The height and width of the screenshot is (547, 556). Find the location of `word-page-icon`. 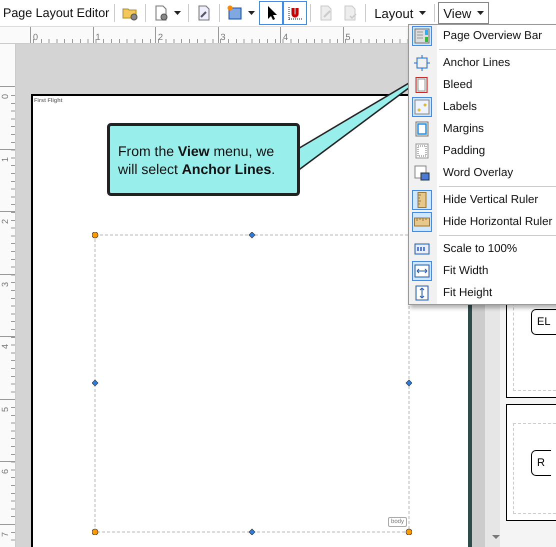

word-page-icon is located at coordinates (422, 173).